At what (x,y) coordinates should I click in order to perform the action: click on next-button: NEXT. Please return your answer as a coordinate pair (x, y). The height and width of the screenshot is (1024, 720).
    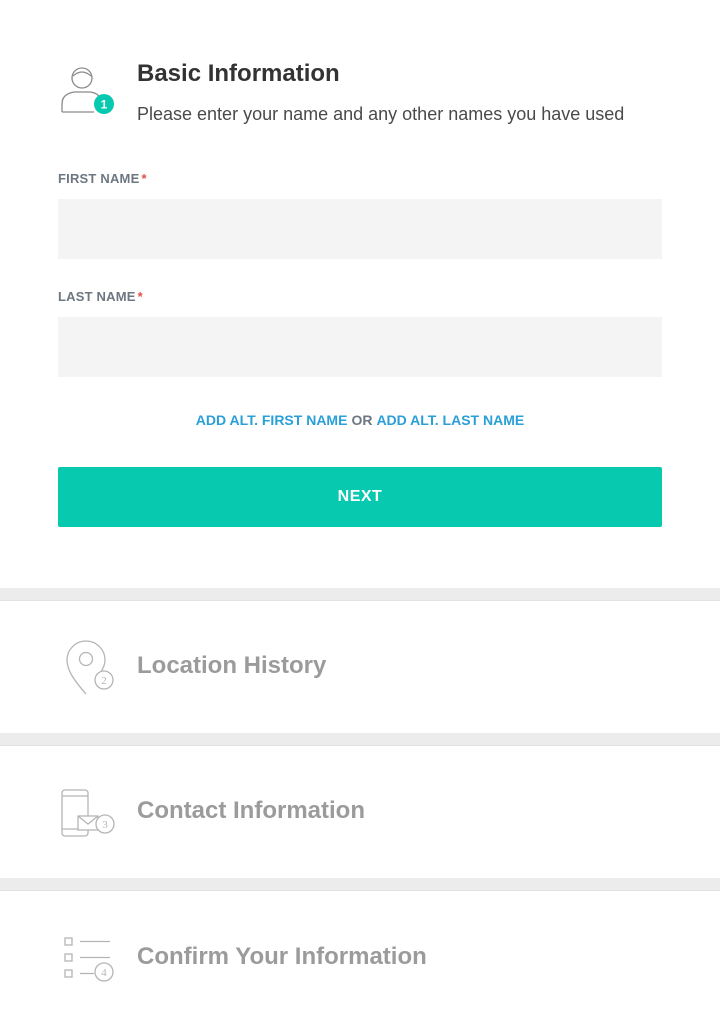
    Looking at the image, I should click on (360, 497).